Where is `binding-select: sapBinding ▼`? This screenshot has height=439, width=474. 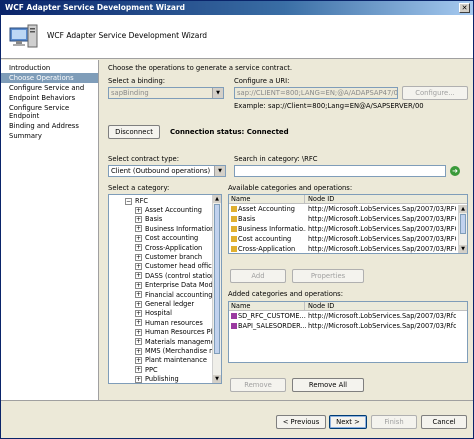 binding-select: sapBinding ▼ is located at coordinates (166, 93).